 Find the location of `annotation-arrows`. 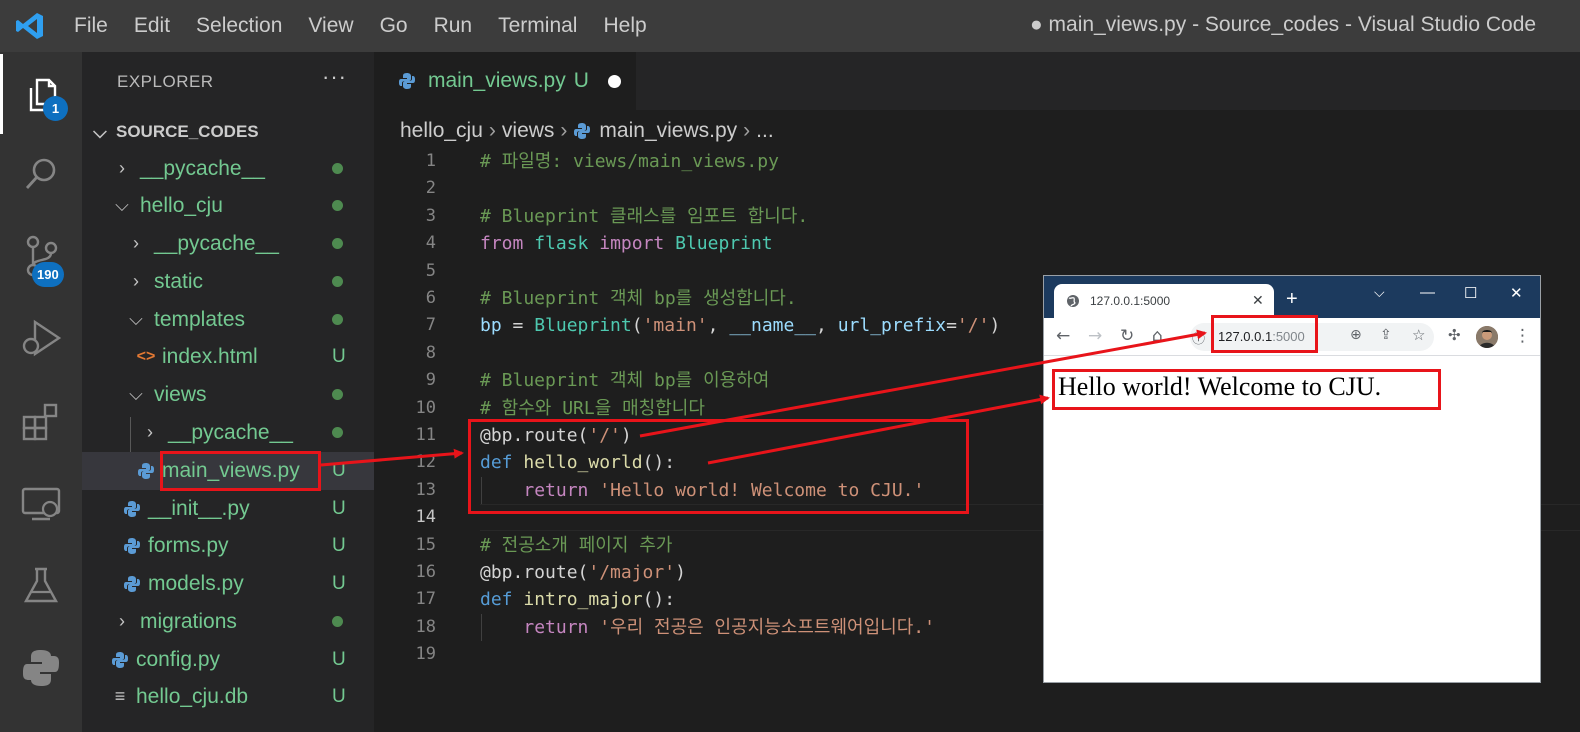

annotation-arrows is located at coordinates (763, 398).